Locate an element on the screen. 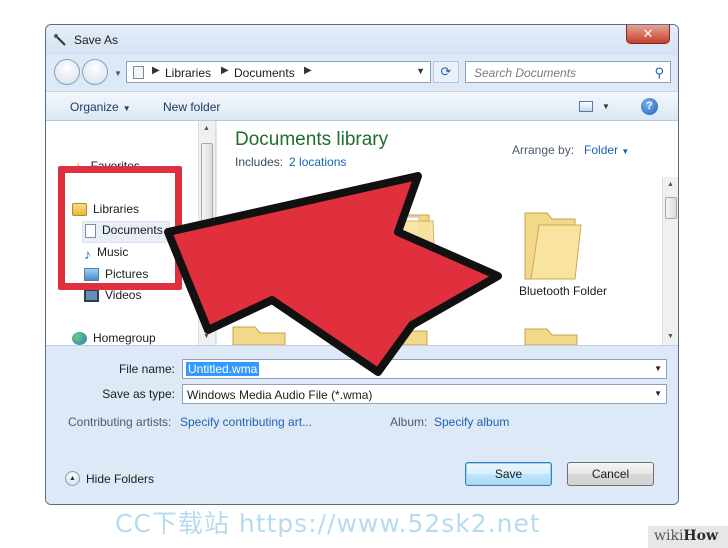  logo-how: How is located at coordinates (701, 536).